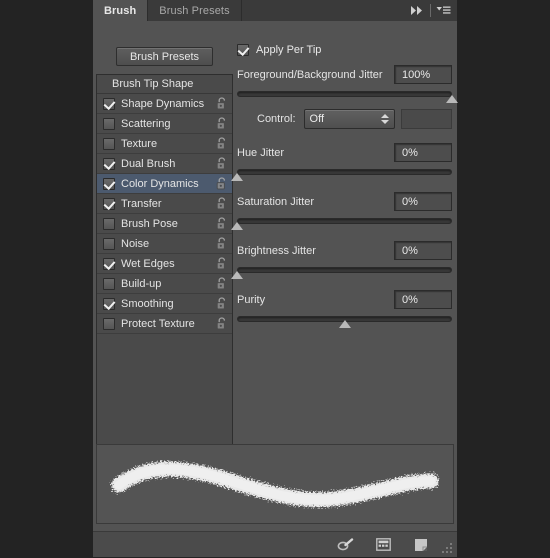 The height and width of the screenshot is (558, 550). Describe the element at coordinates (135, 243) in the screenshot. I see `list-item-label: Noise` at that location.